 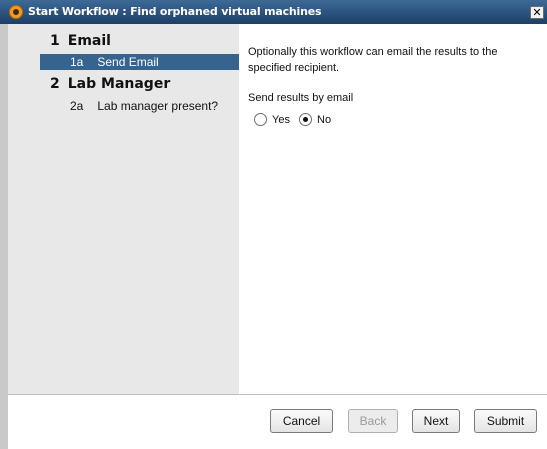 I want to click on step-group-lab-manager: 2 Lab Manager, so click(x=110, y=84).